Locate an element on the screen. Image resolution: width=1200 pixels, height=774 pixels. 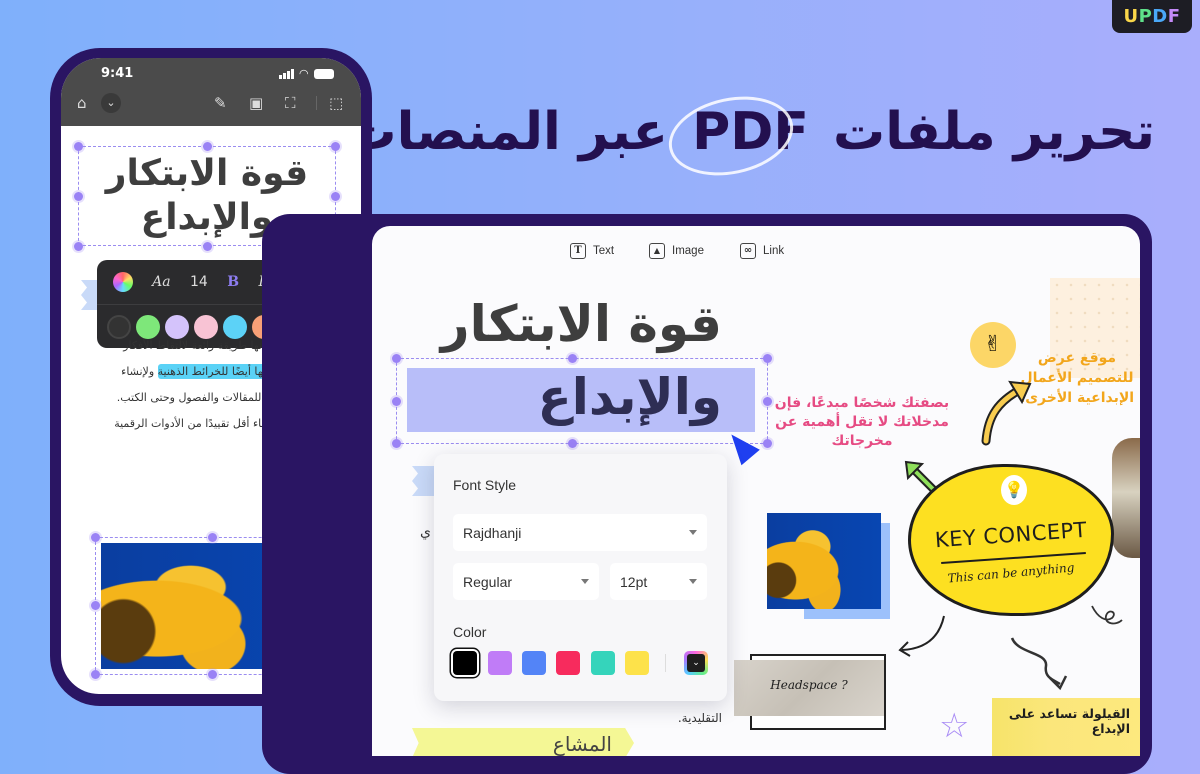
signal-icon is located at coordinates (286, 73).